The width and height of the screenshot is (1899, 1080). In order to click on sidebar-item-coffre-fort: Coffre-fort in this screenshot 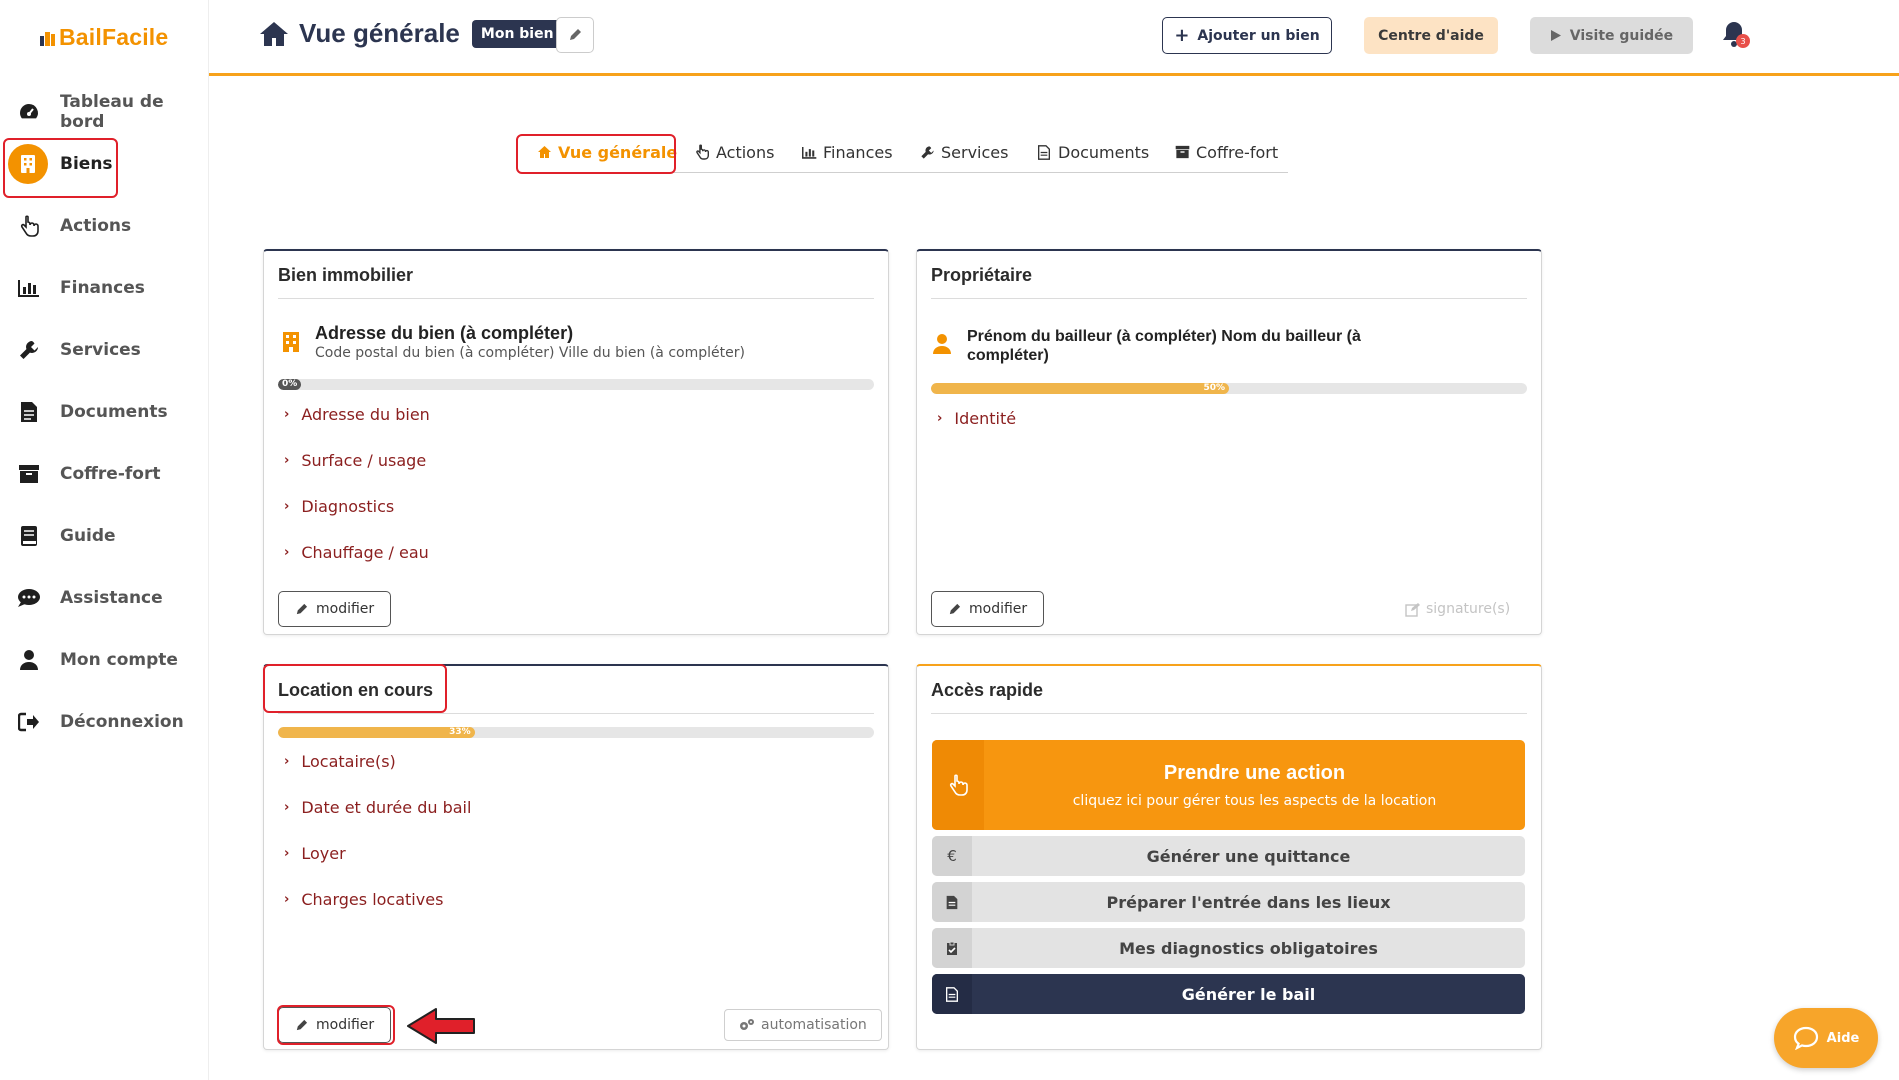, I will do `click(104, 474)`.